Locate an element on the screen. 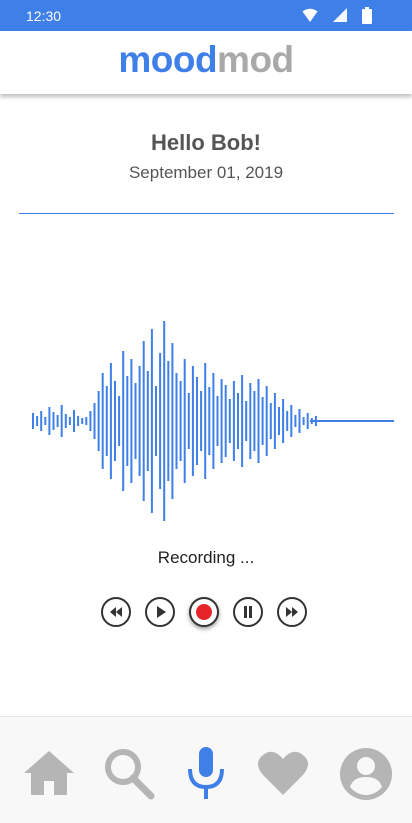 This screenshot has height=823, width=412. app-logo: moodmod is located at coordinates (206, 60).